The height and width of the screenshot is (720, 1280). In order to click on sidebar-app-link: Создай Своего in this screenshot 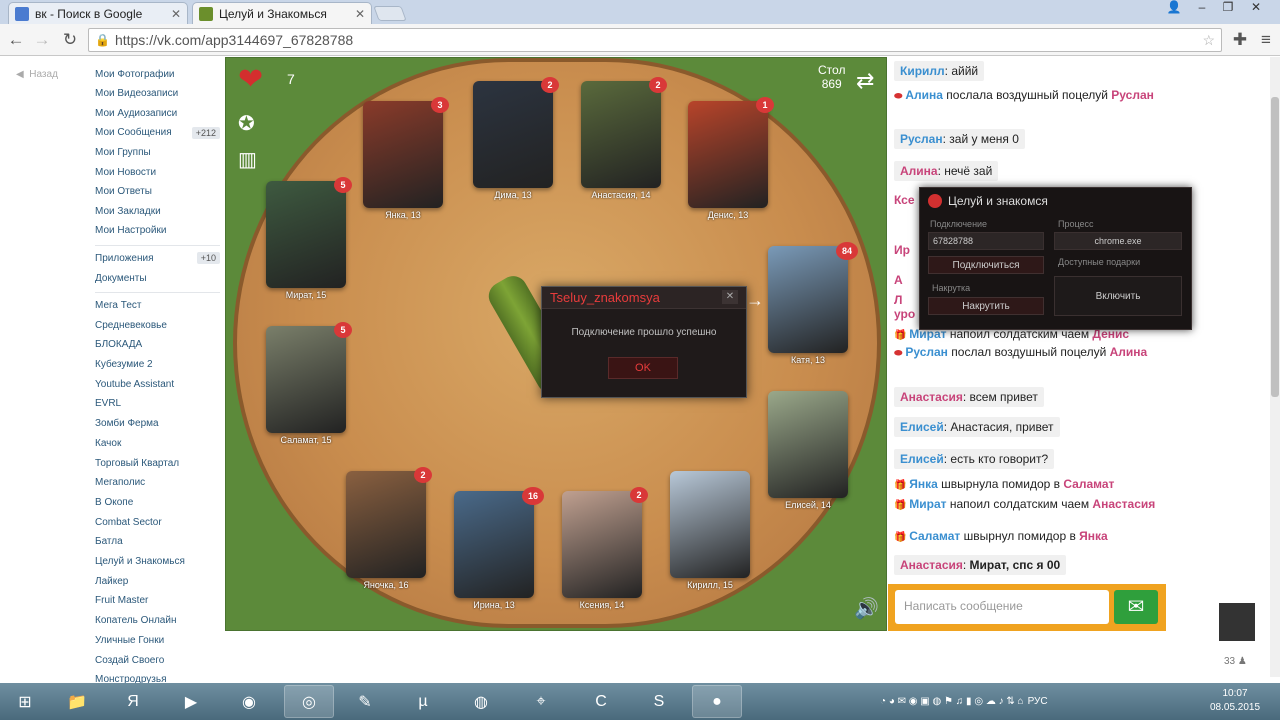, I will do `click(157, 660)`.